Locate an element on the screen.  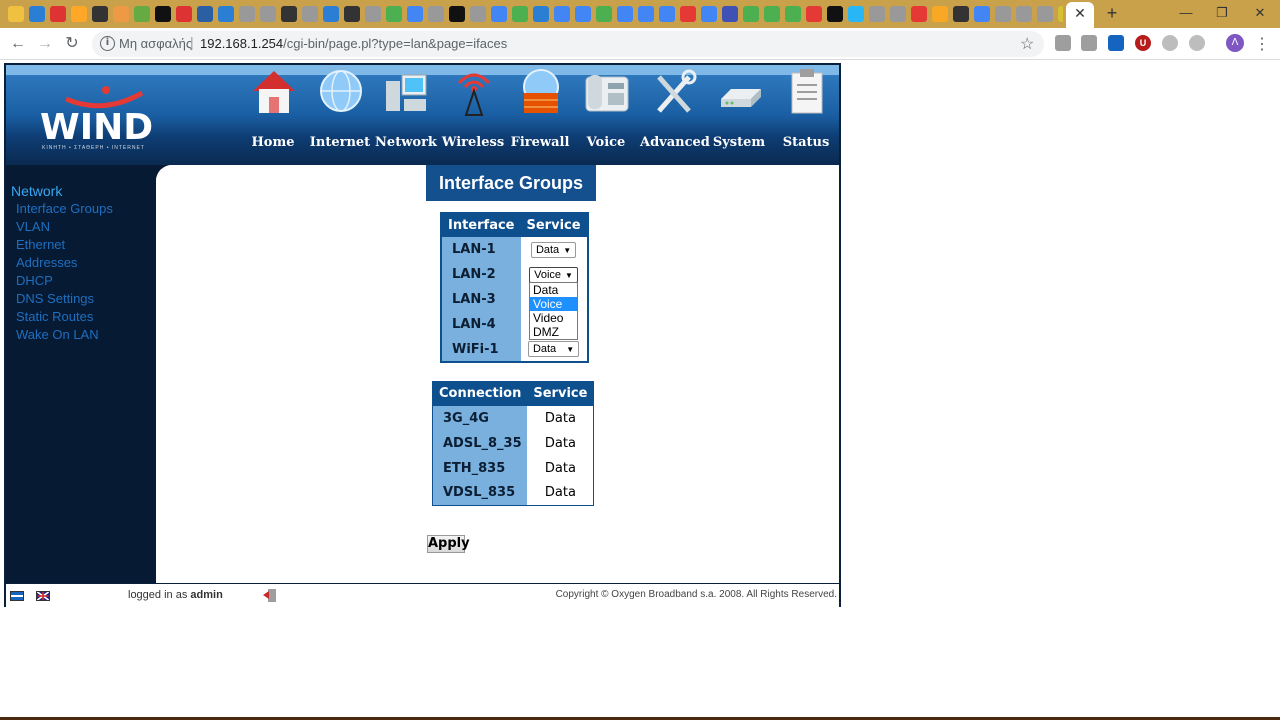
nav-network: Network is located at coordinates (406, 115).